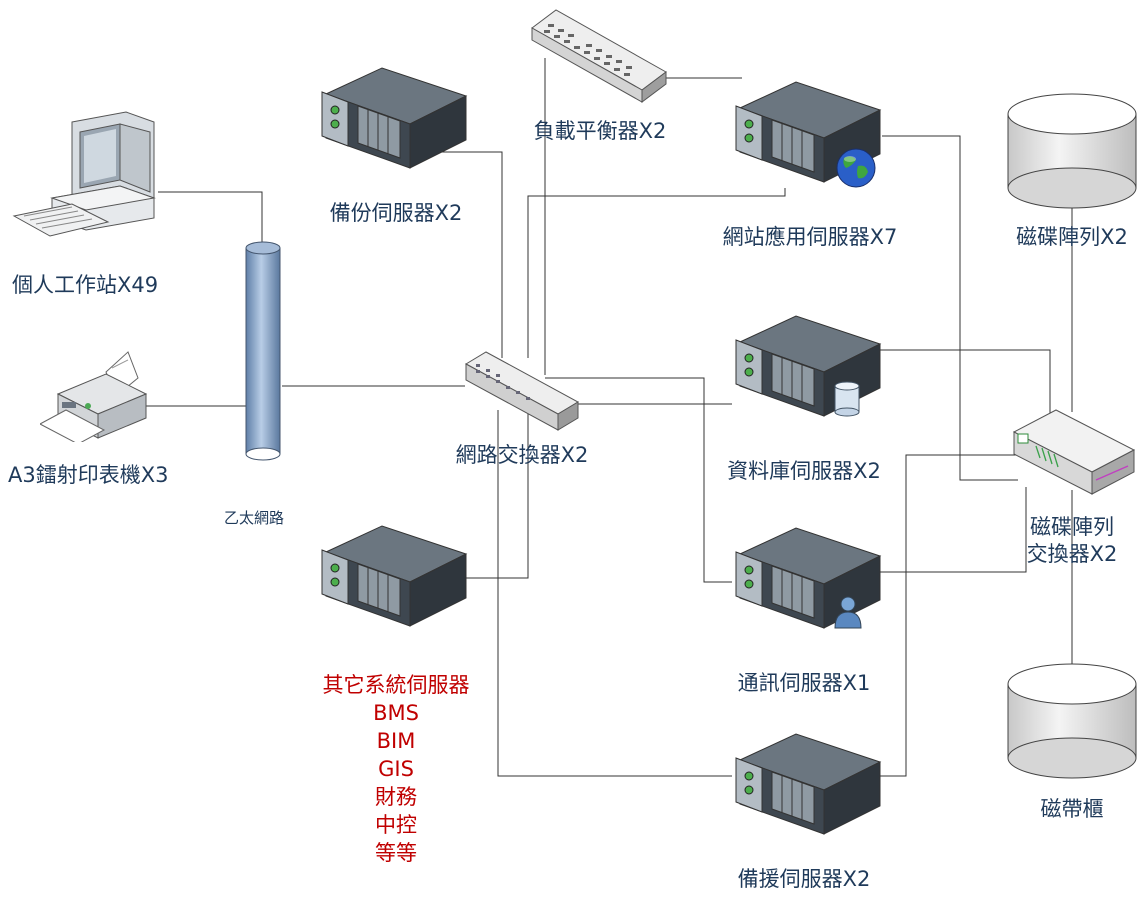 This screenshot has width=1148, height=906. Describe the element at coordinates (396, 825) in the screenshot. I see `other-servers-label-line6: 中控` at that location.